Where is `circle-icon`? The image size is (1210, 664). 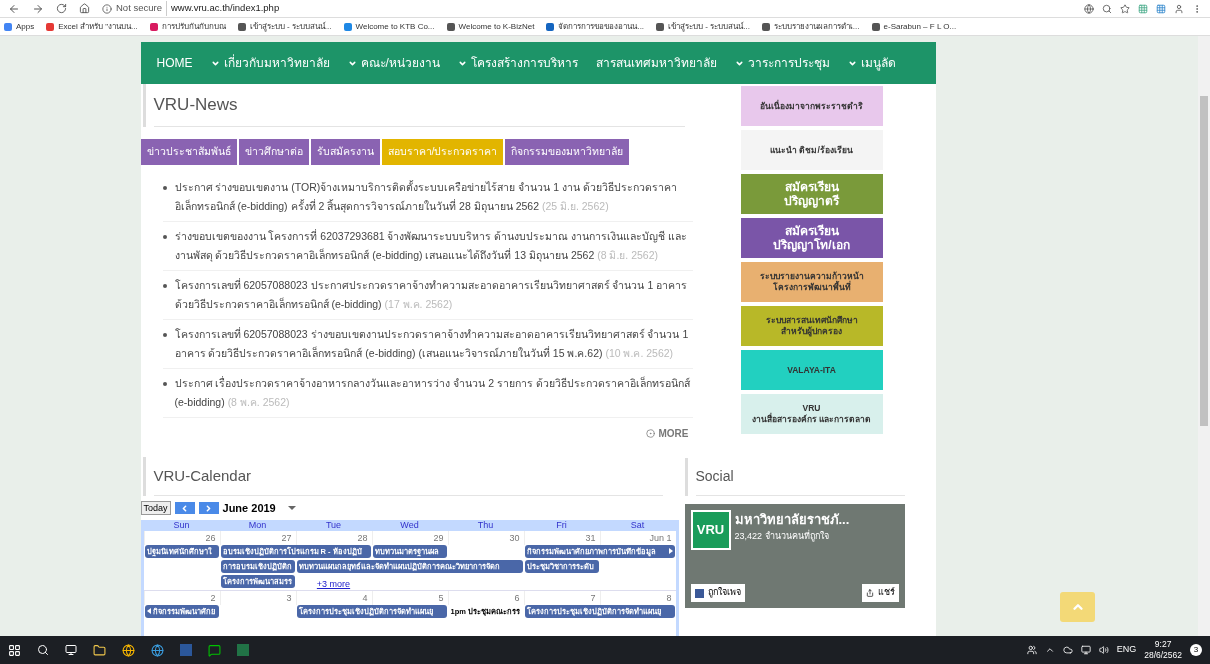 circle-icon is located at coordinates (650, 433).